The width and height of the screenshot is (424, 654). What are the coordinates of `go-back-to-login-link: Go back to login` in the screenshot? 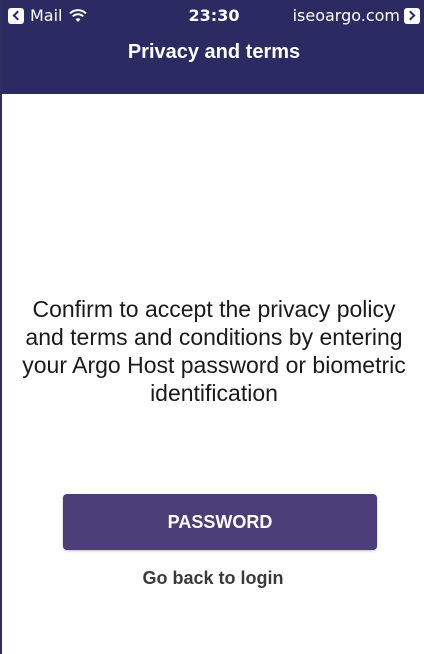 It's located at (213, 578).